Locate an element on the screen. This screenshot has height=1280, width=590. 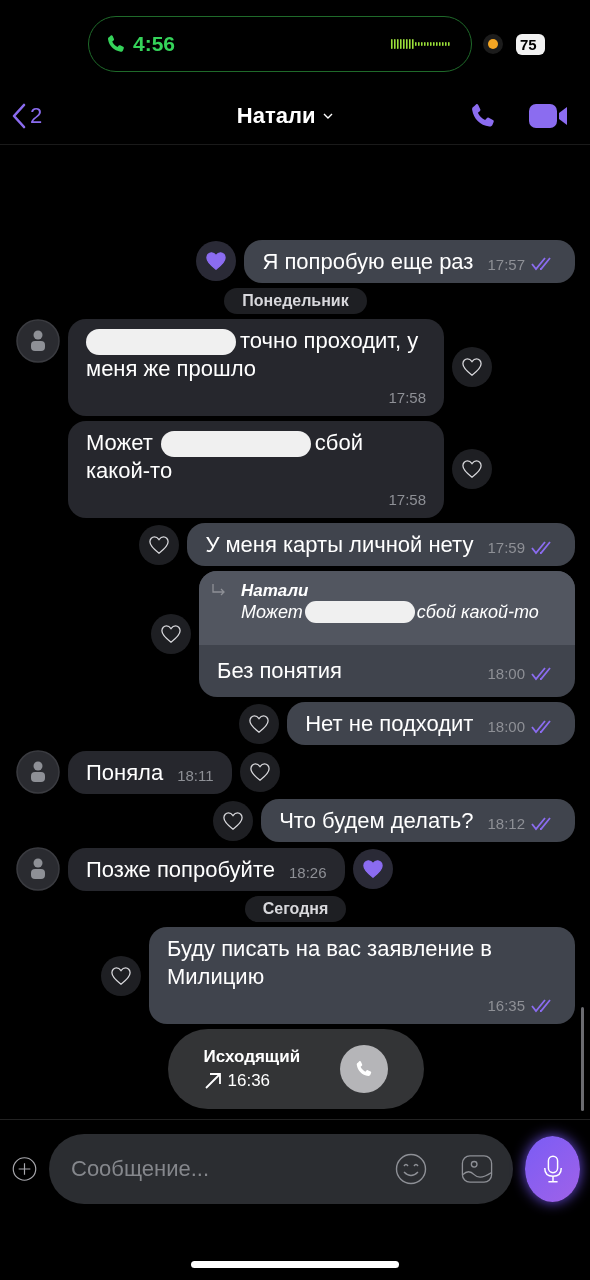
outgoing-arrow-icon is located at coordinates (212, 1081).